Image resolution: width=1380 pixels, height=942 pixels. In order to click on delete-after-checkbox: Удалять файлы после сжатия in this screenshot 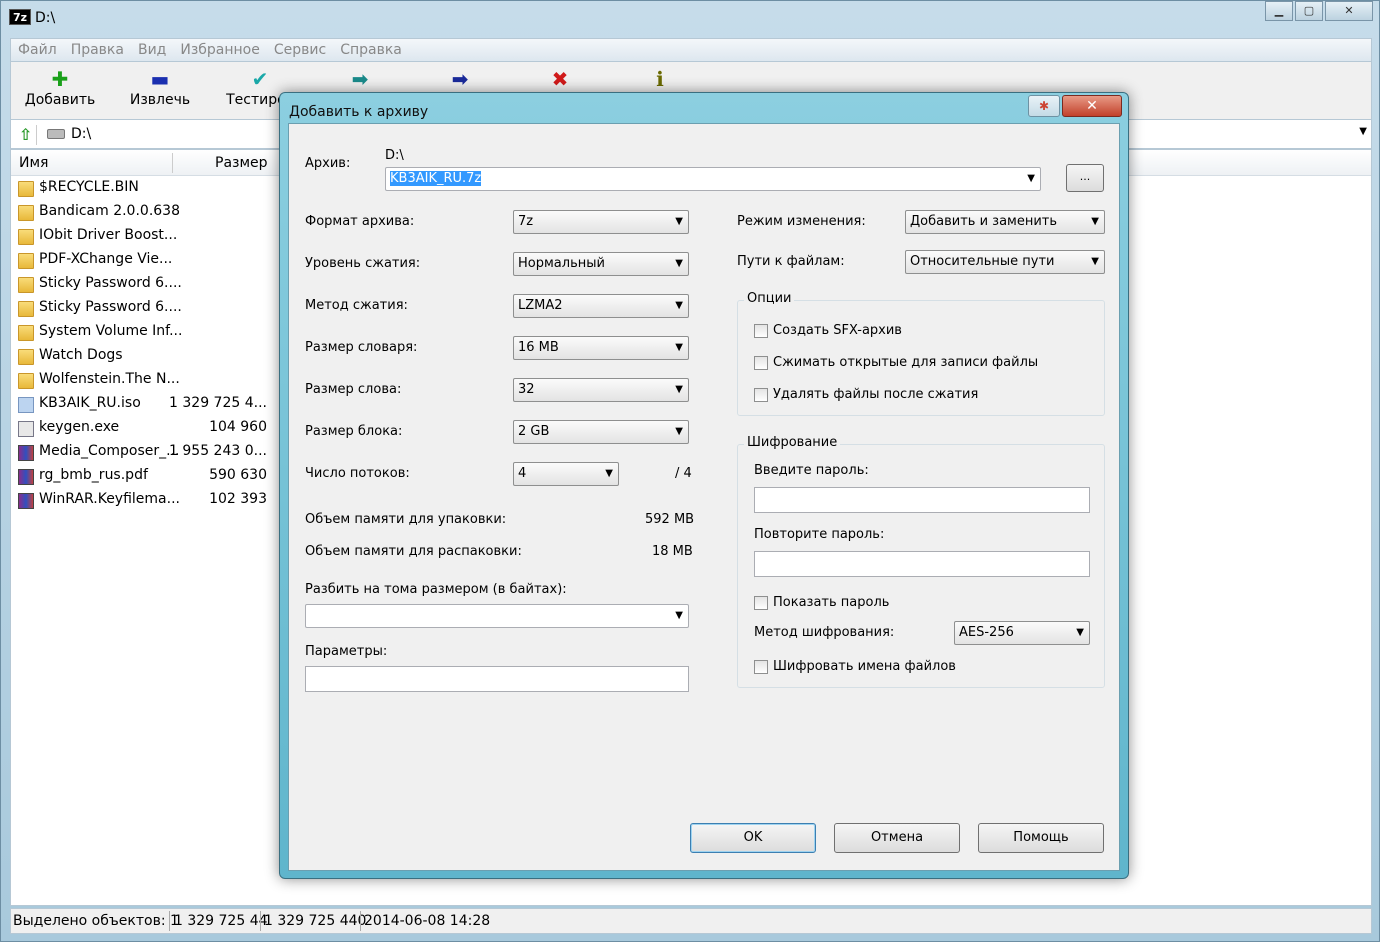, I will do `click(866, 394)`.